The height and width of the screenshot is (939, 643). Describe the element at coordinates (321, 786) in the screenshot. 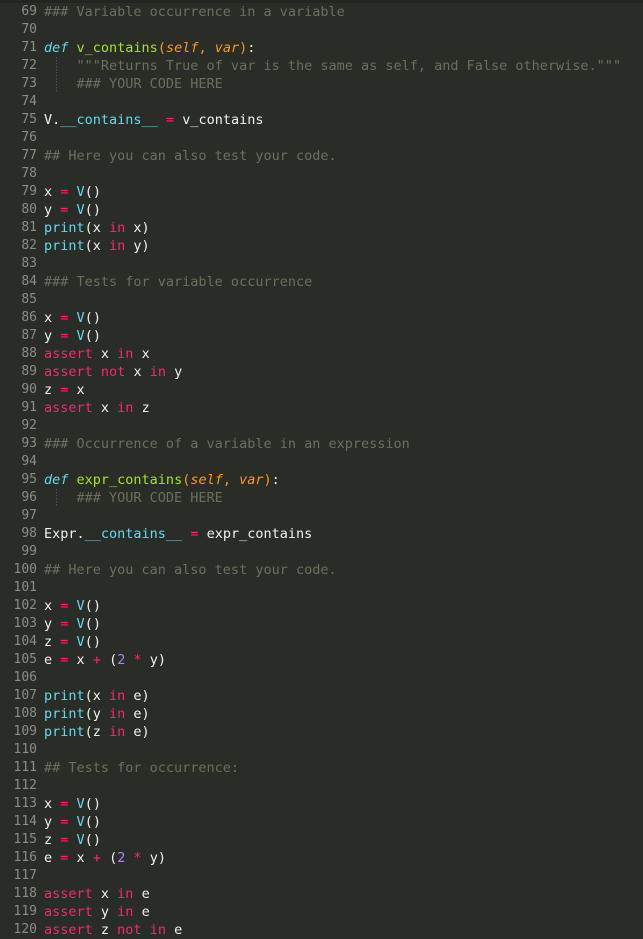

I see `code-line: 112` at that location.